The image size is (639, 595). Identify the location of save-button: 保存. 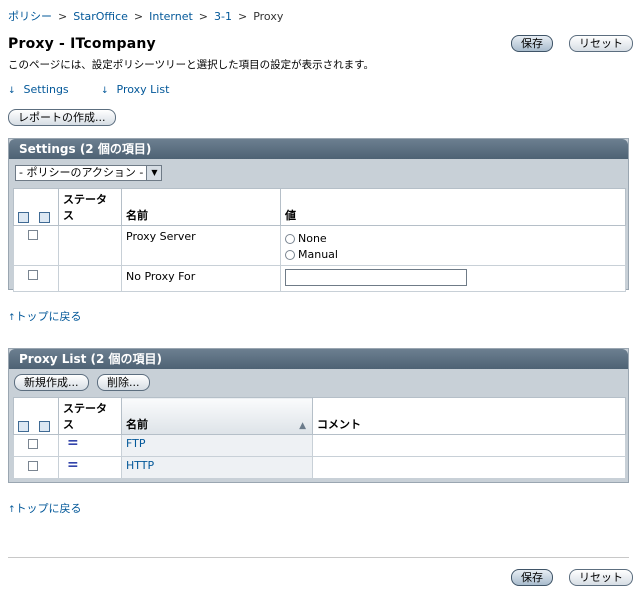
(532, 43).